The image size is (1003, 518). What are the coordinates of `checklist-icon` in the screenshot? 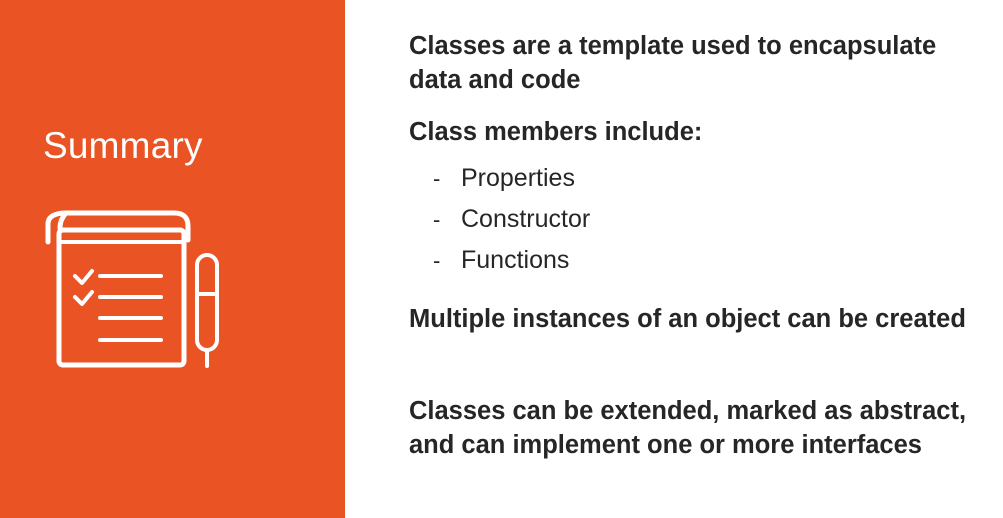 It's located at (132, 289).